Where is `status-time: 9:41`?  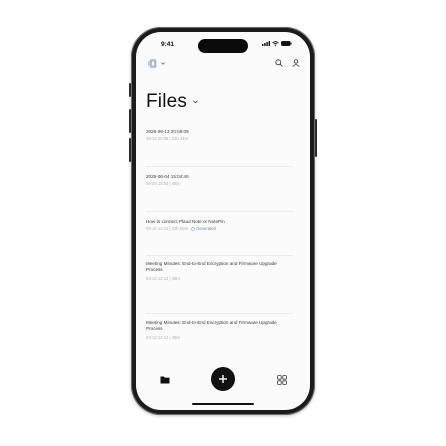
status-time: 9:41 is located at coordinates (168, 44).